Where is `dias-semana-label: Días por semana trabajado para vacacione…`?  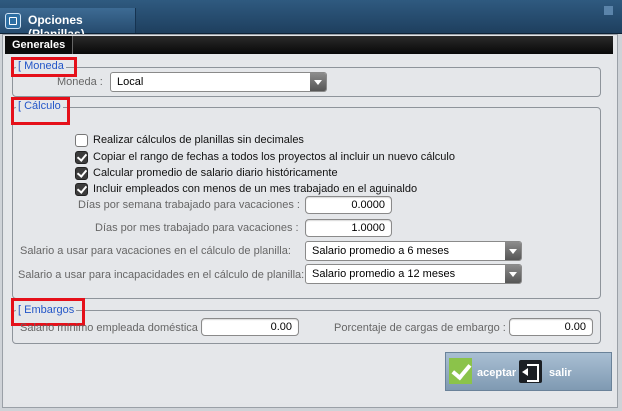
dias-semana-label: Días por semana trabajado para vacacione… is located at coordinates (189, 205).